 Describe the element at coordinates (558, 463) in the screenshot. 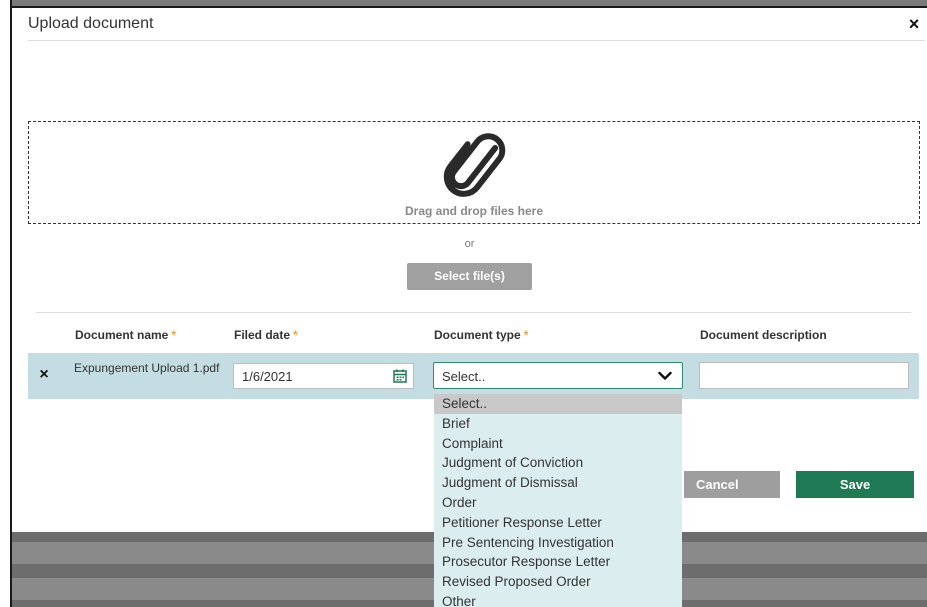

I see `dropdown-option: Judgment of Conviction` at that location.